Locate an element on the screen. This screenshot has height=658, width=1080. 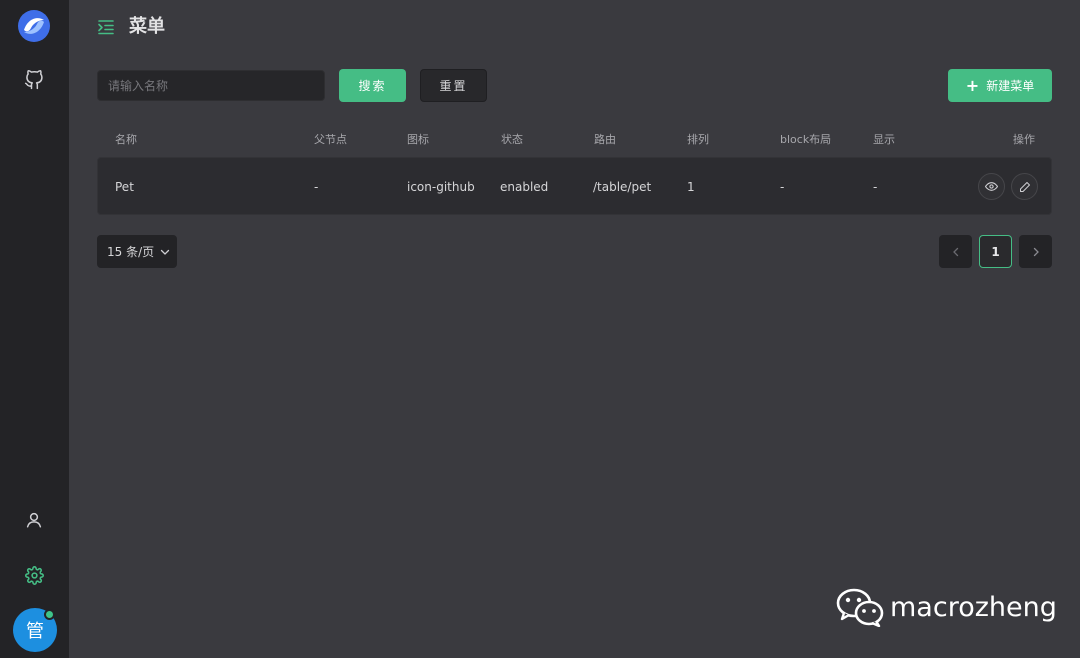
chevron-right-icon is located at coordinates (1036, 251).